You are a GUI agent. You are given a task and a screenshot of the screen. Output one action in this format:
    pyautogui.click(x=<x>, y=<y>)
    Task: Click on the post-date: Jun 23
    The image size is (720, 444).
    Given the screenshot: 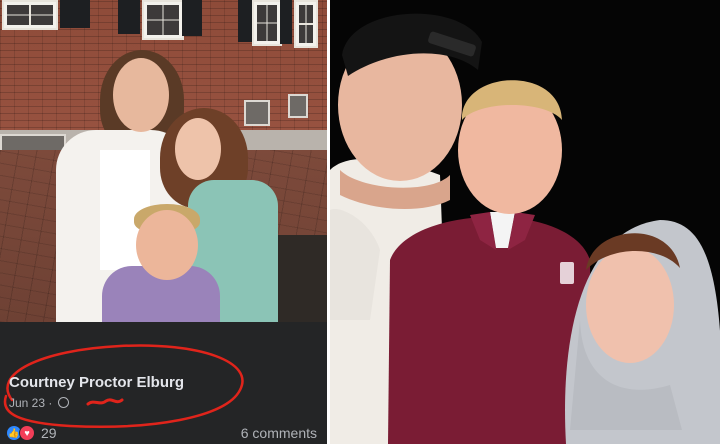 What is the action you would take?
    pyautogui.click(x=27, y=403)
    